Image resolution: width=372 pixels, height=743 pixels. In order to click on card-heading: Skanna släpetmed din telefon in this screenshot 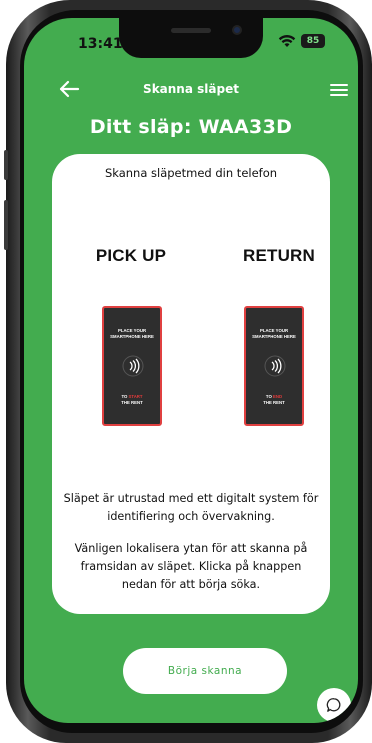, I will do `click(191, 173)`.